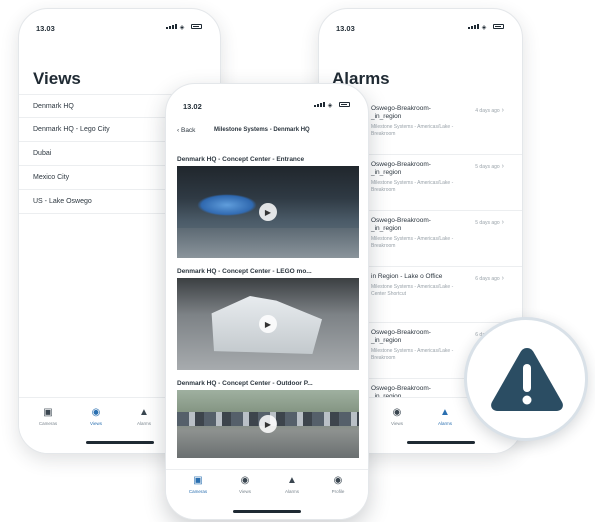 This screenshot has height=522, width=595. I want to click on status-time: 13.02, so click(192, 106).